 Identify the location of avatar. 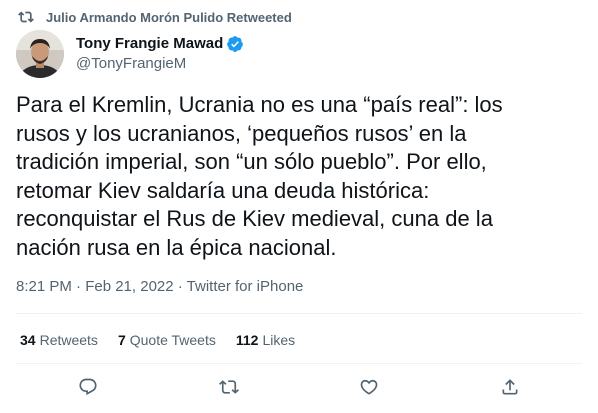
(40, 54).